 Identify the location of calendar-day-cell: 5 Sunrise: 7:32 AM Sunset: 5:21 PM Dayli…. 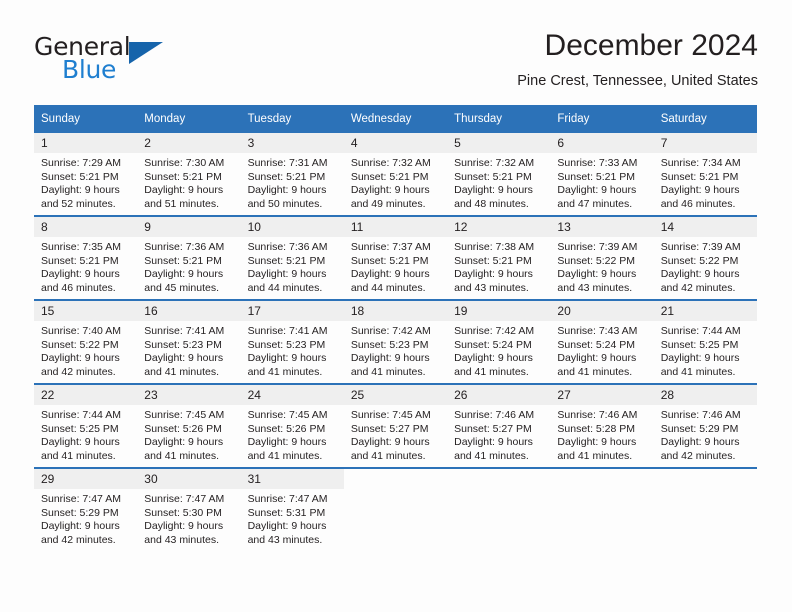
(499, 174).